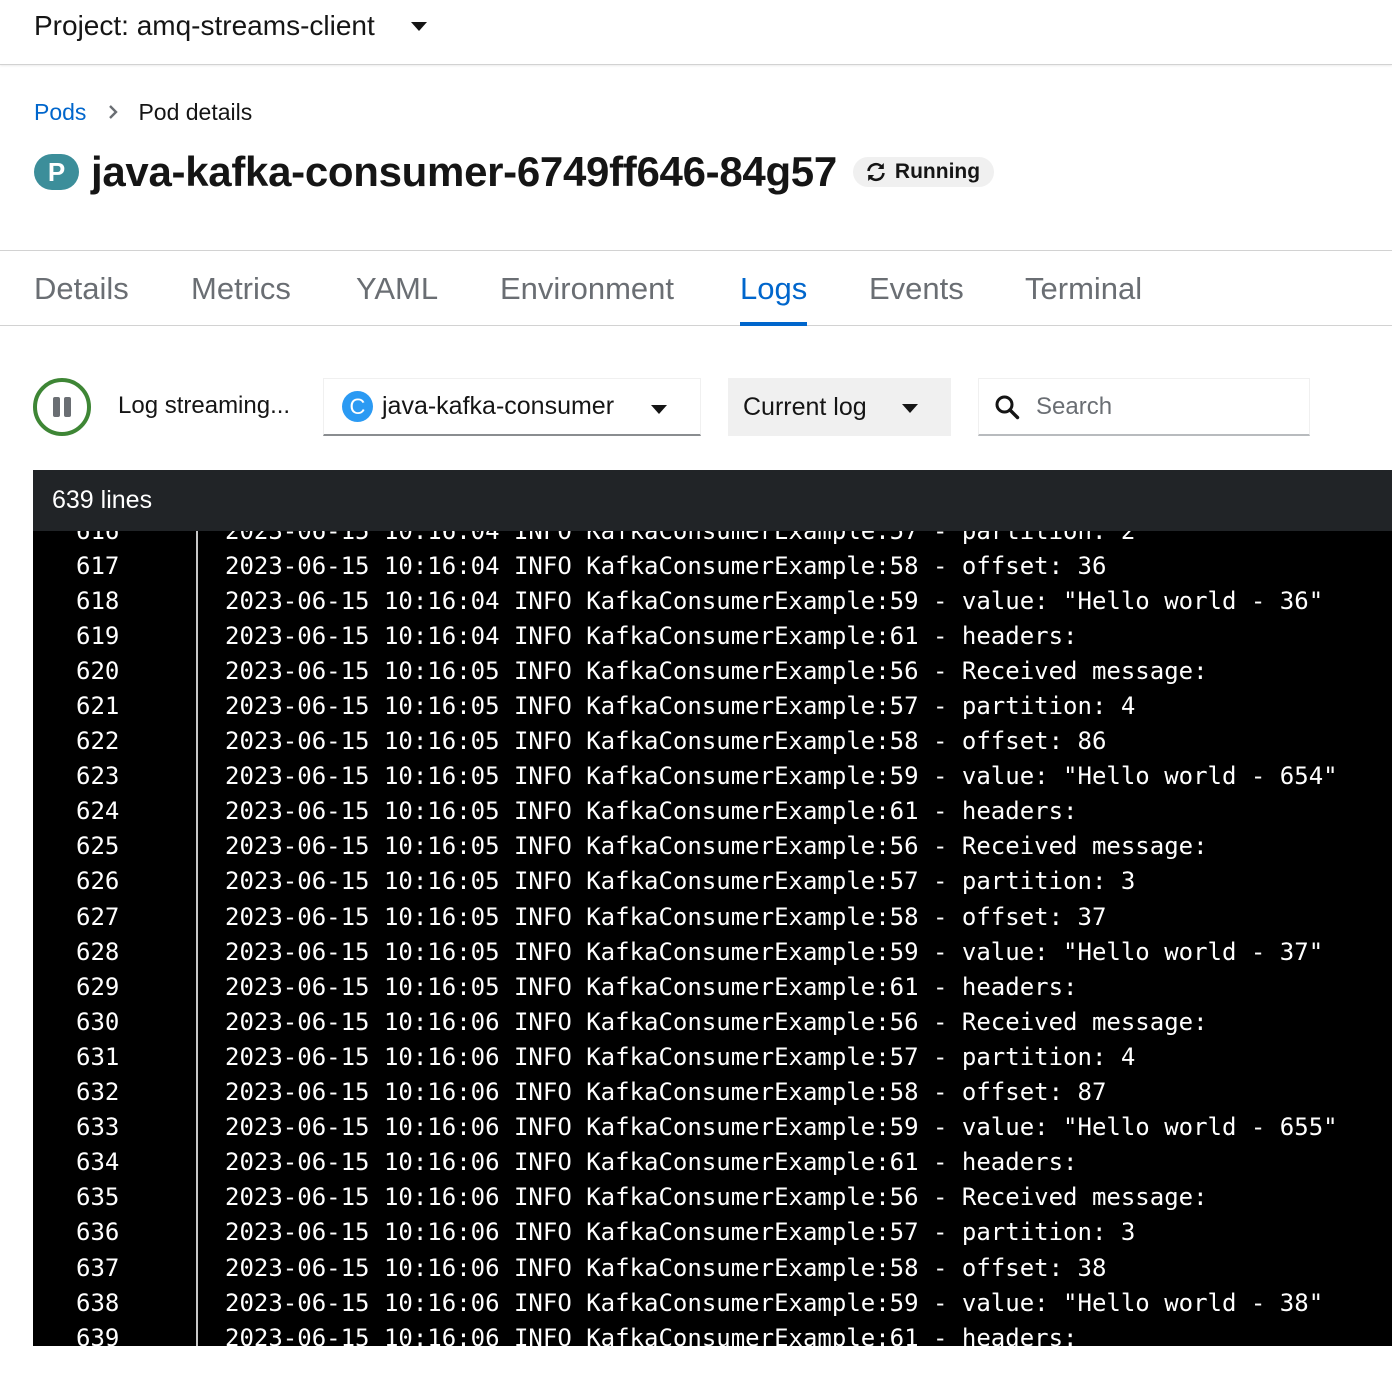 This screenshot has height=1378, width=1392. I want to click on tab-logs: Logs, so click(774, 288).